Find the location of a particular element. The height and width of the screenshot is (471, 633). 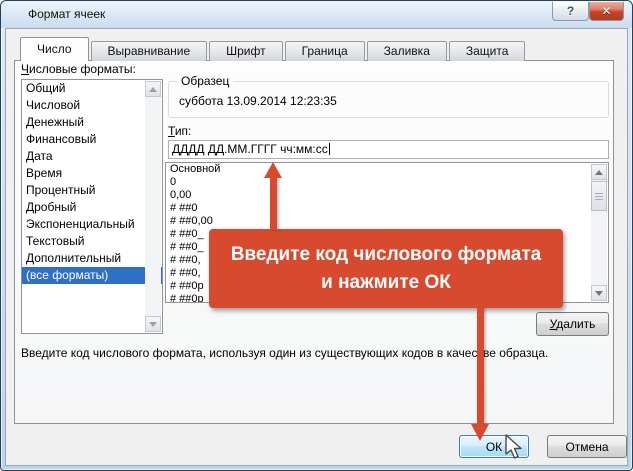

list-item: Экспоненциальный is located at coordinates (92, 224).